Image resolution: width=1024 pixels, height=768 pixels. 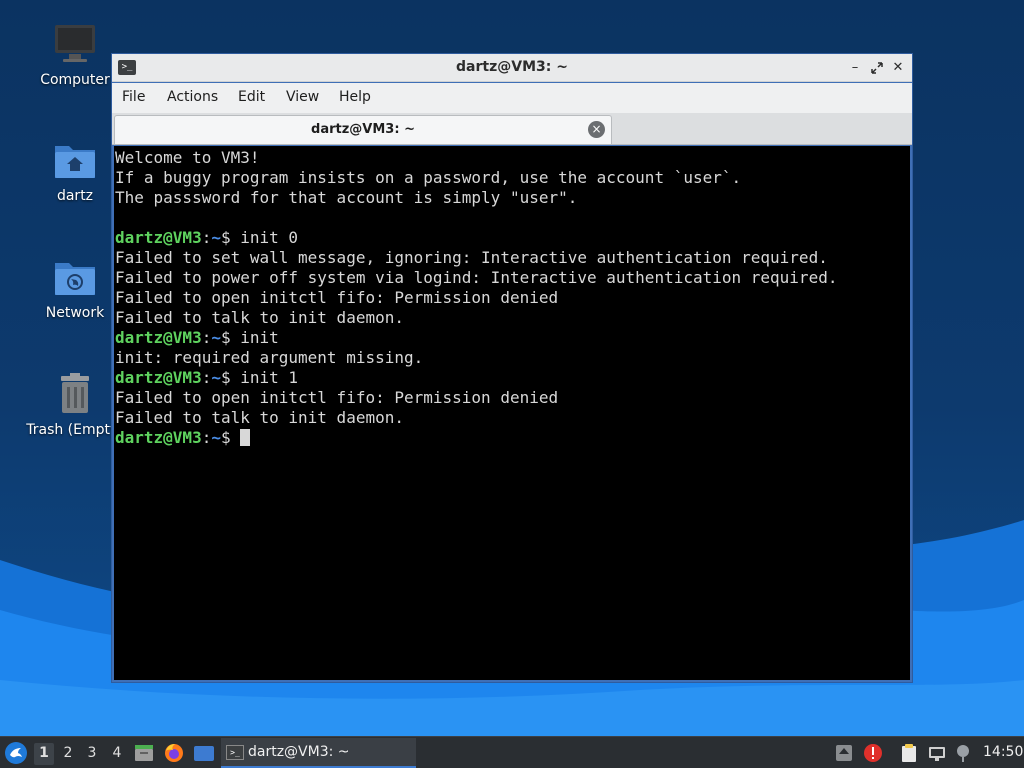 What do you see at coordinates (75, 393) in the screenshot?
I see `trash-icon` at bounding box center [75, 393].